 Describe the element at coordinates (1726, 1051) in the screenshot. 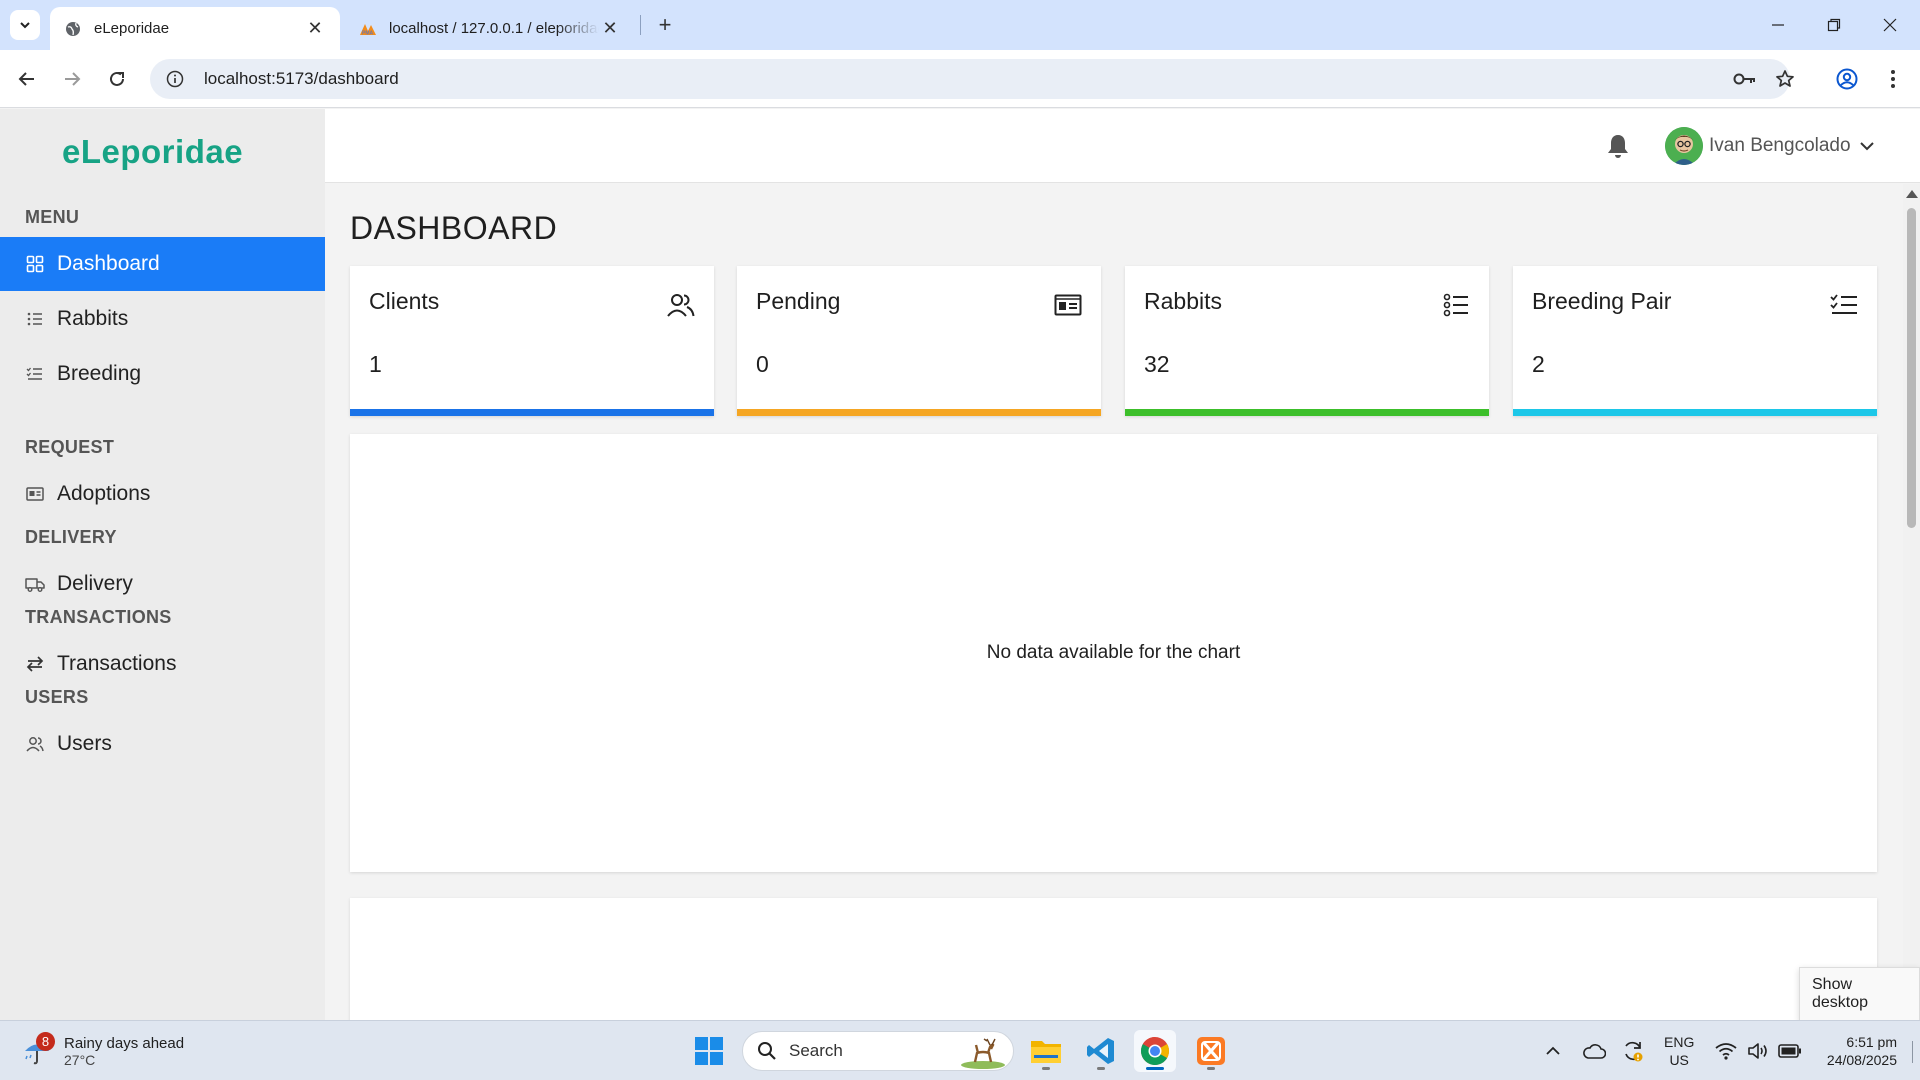

I see `wifi-icon` at that location.